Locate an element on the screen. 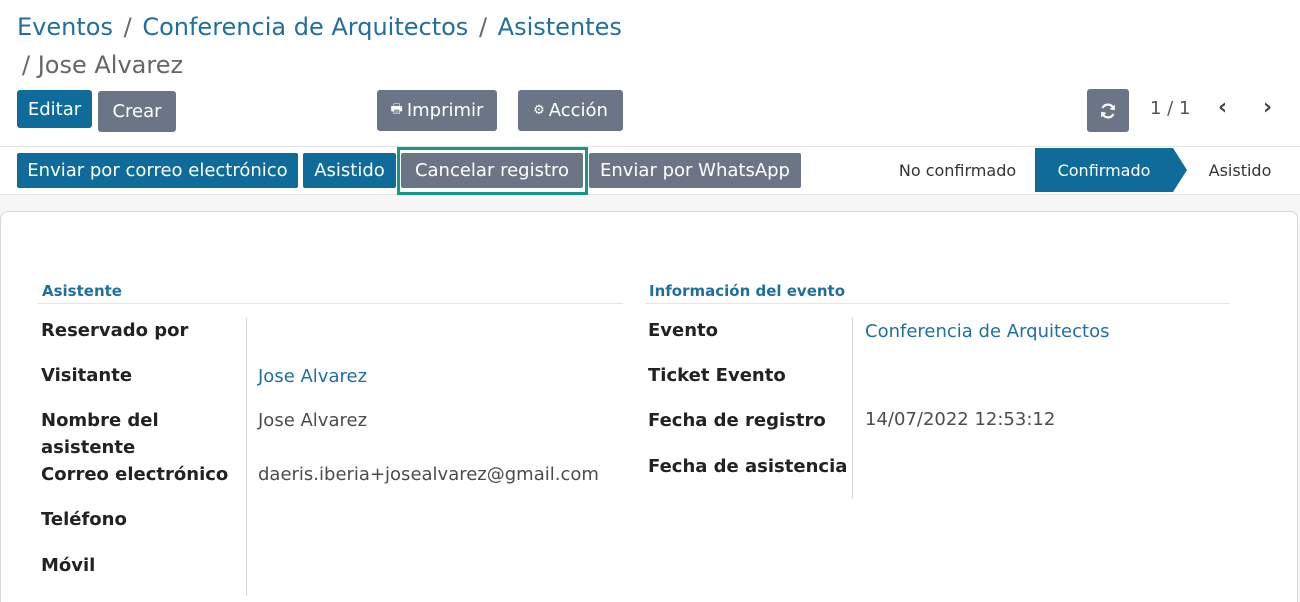 This screenshot has height=602, width=1300. breadcrumb-current: / Jose Alvarez is located at coordinates (103, 65).